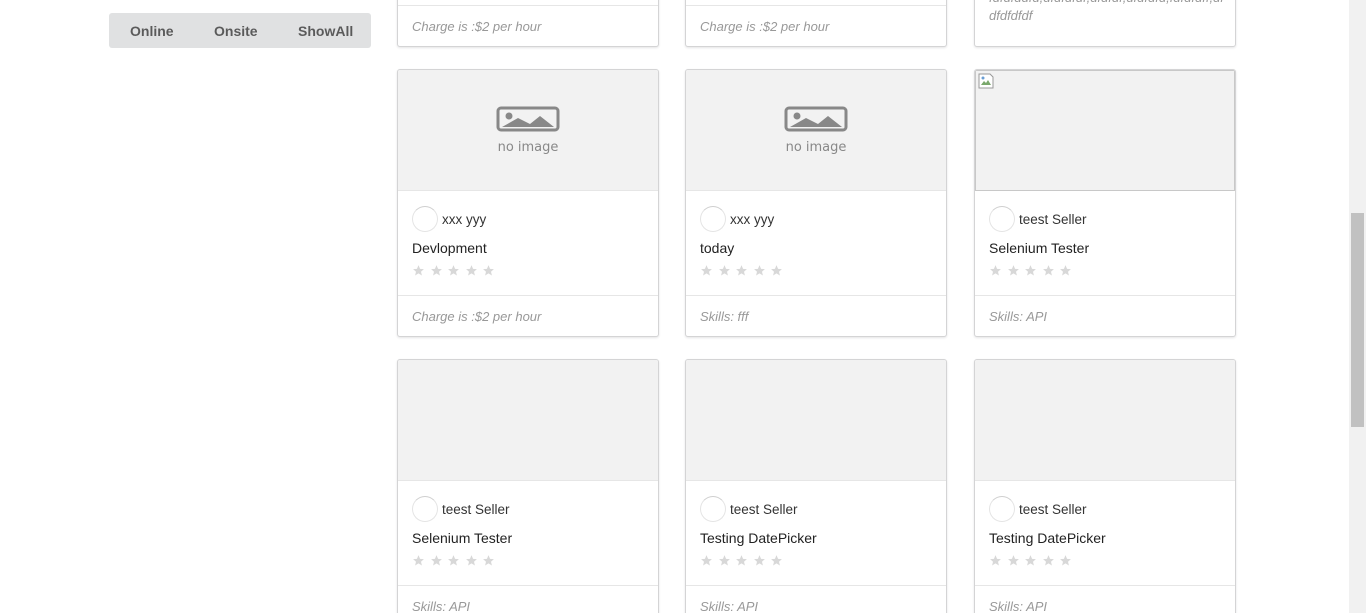  What do you see at coordinates (717, 248) in the screenshot?
I see `service-title: today` at bounding box center [717, 248].